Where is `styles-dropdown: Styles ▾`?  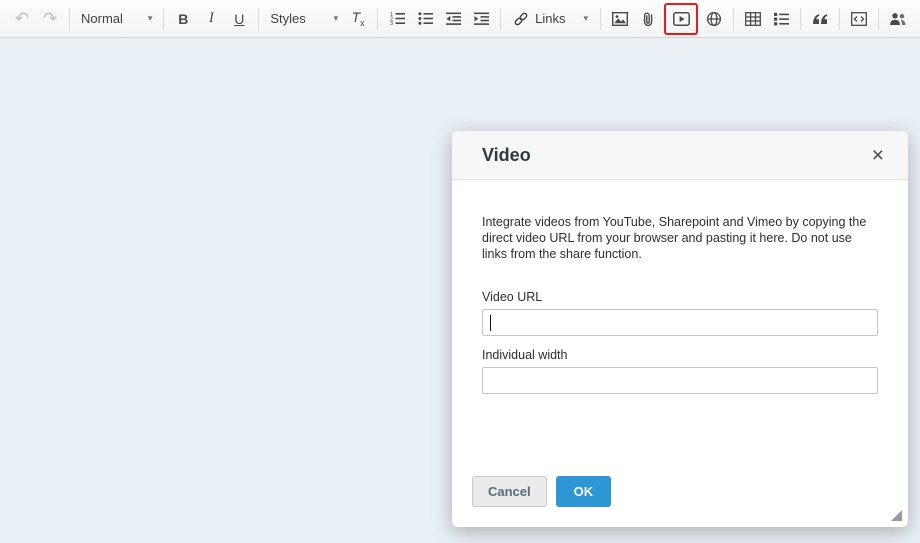
styles-dropdown: Styles ▾ is located at coordinates (304, 19).